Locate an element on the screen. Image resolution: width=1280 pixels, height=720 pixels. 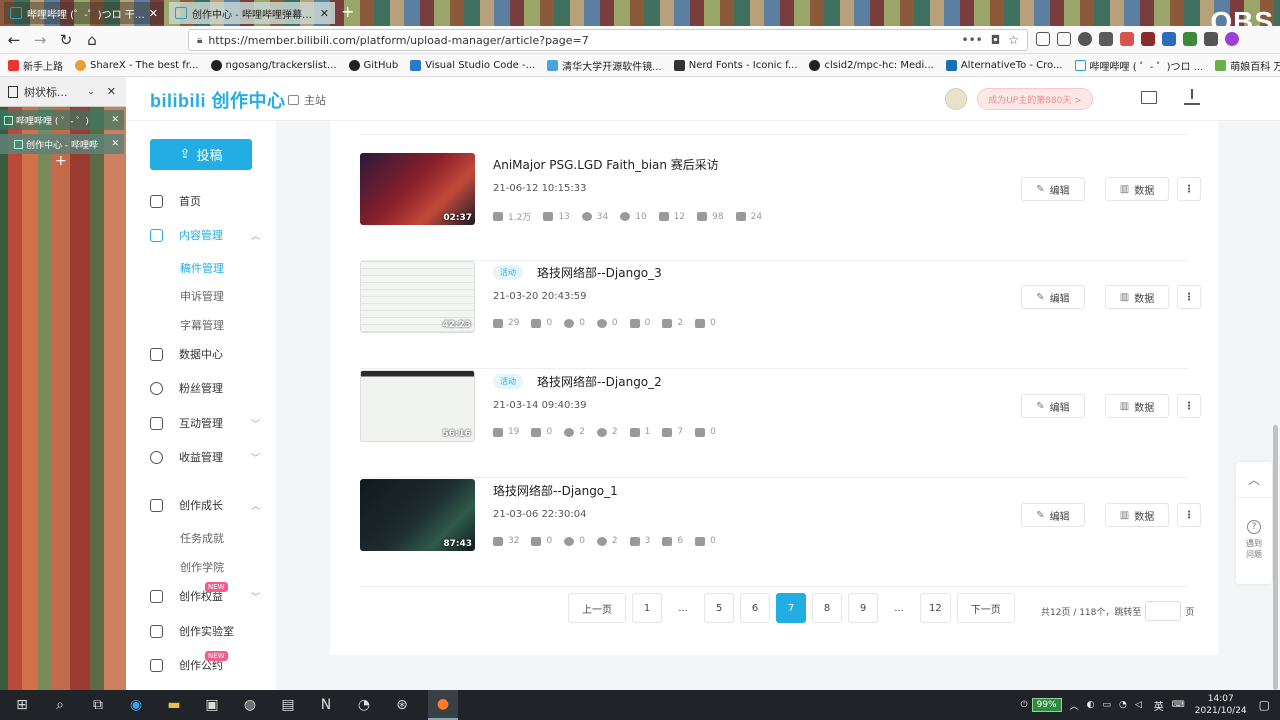
tray-icon: ◐ is located at coordinates (1091, 705).